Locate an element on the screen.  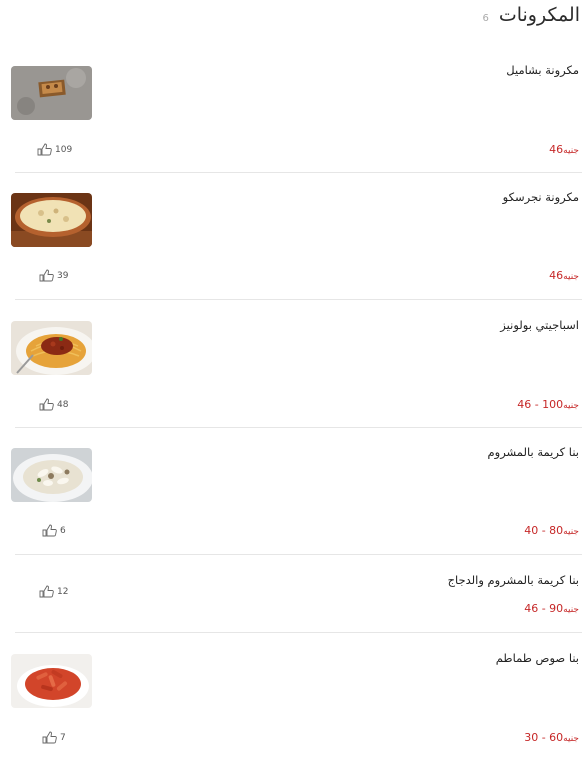
menu-item: بنا كريمة بالمشروم 6 40 - 80جنيه is located at coordinates (294, 495).